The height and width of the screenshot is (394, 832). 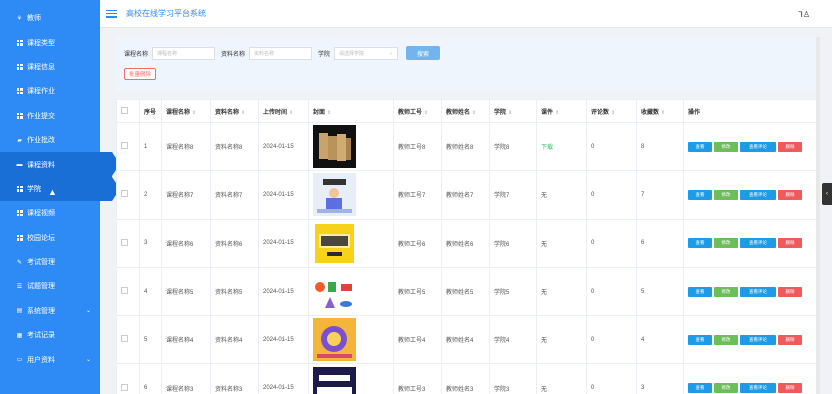 What do you see at coordinates (60, 164) in the screenshot?
I see `sidebar-item-course-material: ▬ 课程资料` at bounding box center [60, 164].